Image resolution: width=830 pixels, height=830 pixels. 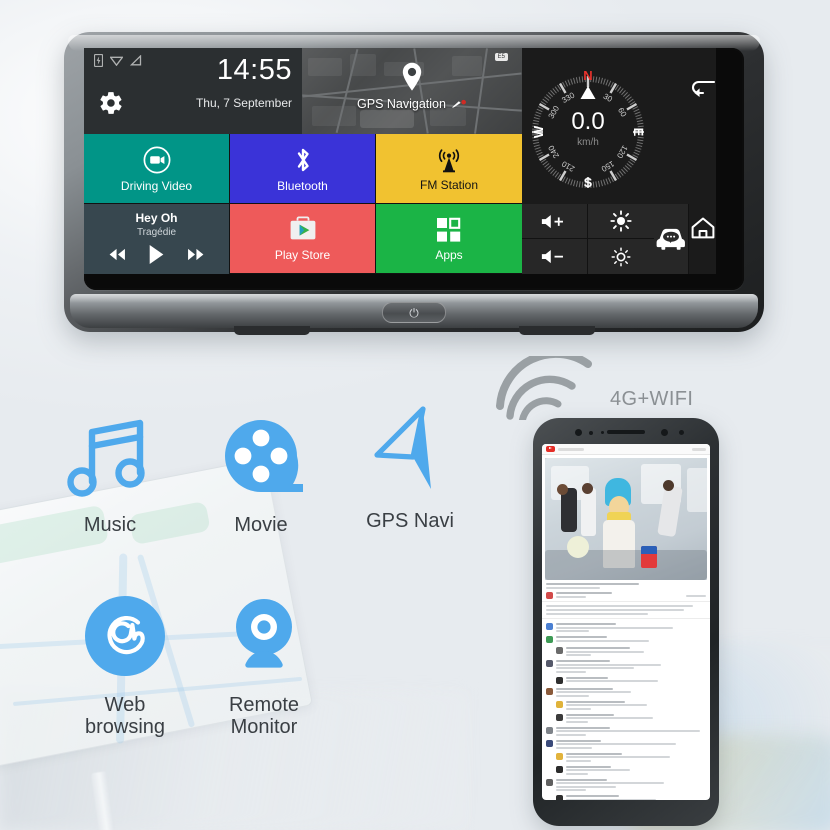 I want to click on at-sign-circle-icon, so click(x=125, y=636).